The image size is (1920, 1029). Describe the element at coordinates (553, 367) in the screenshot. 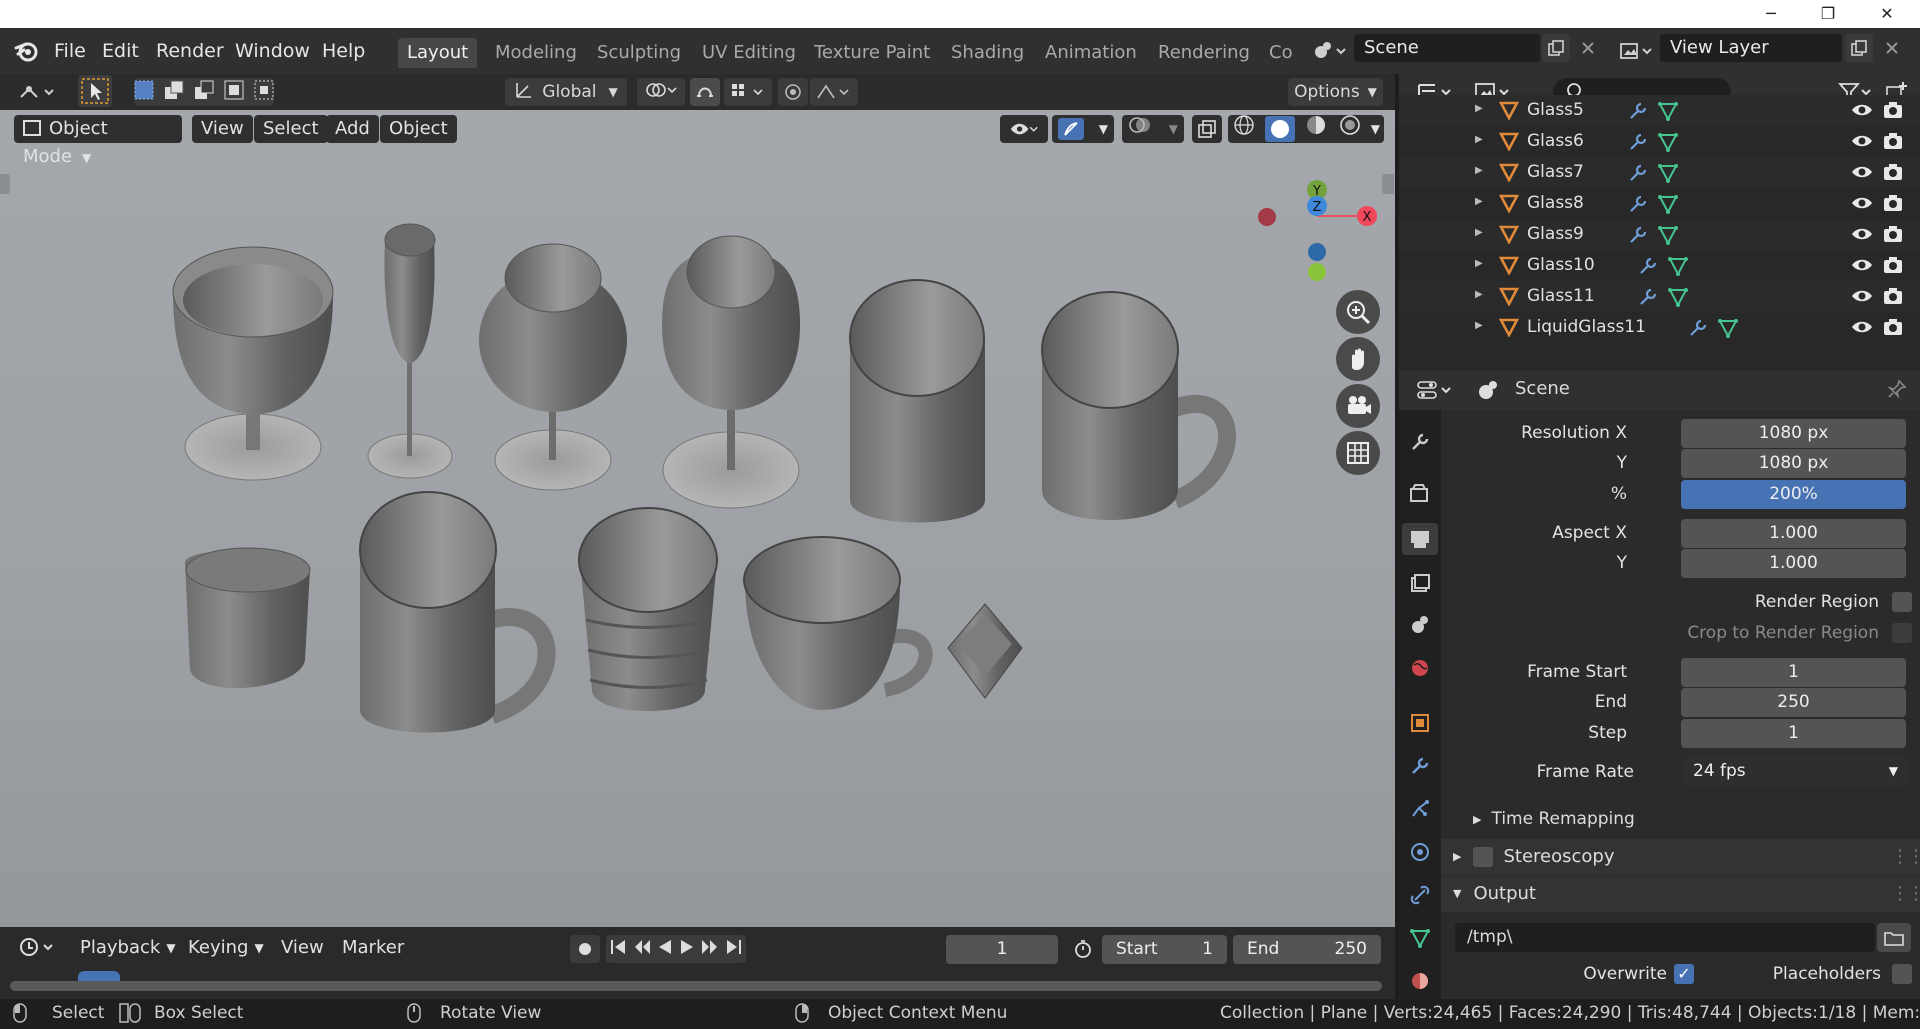

I see `wine-glass-model` at that location.